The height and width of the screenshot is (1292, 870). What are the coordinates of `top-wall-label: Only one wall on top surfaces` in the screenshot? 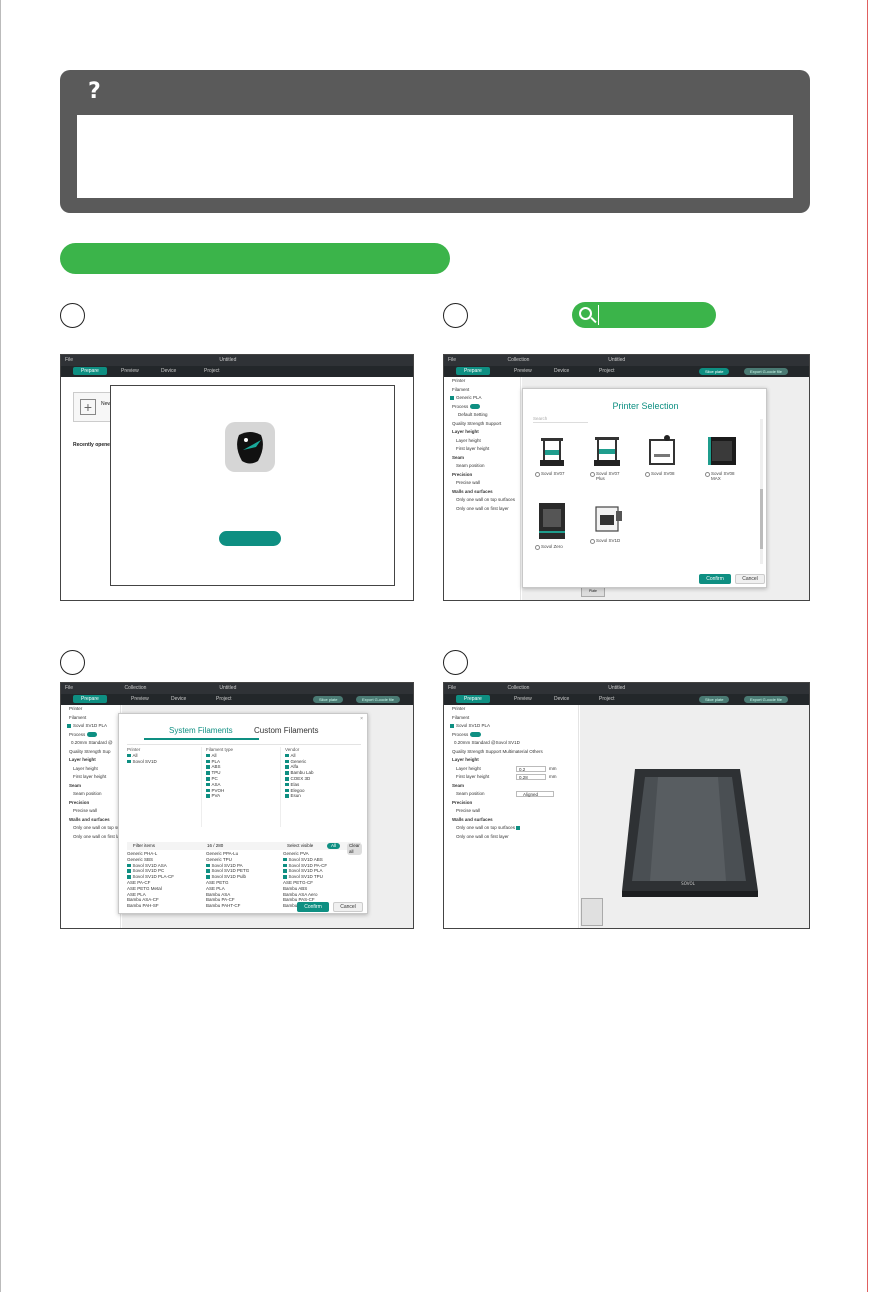 It's located at (486, 827).